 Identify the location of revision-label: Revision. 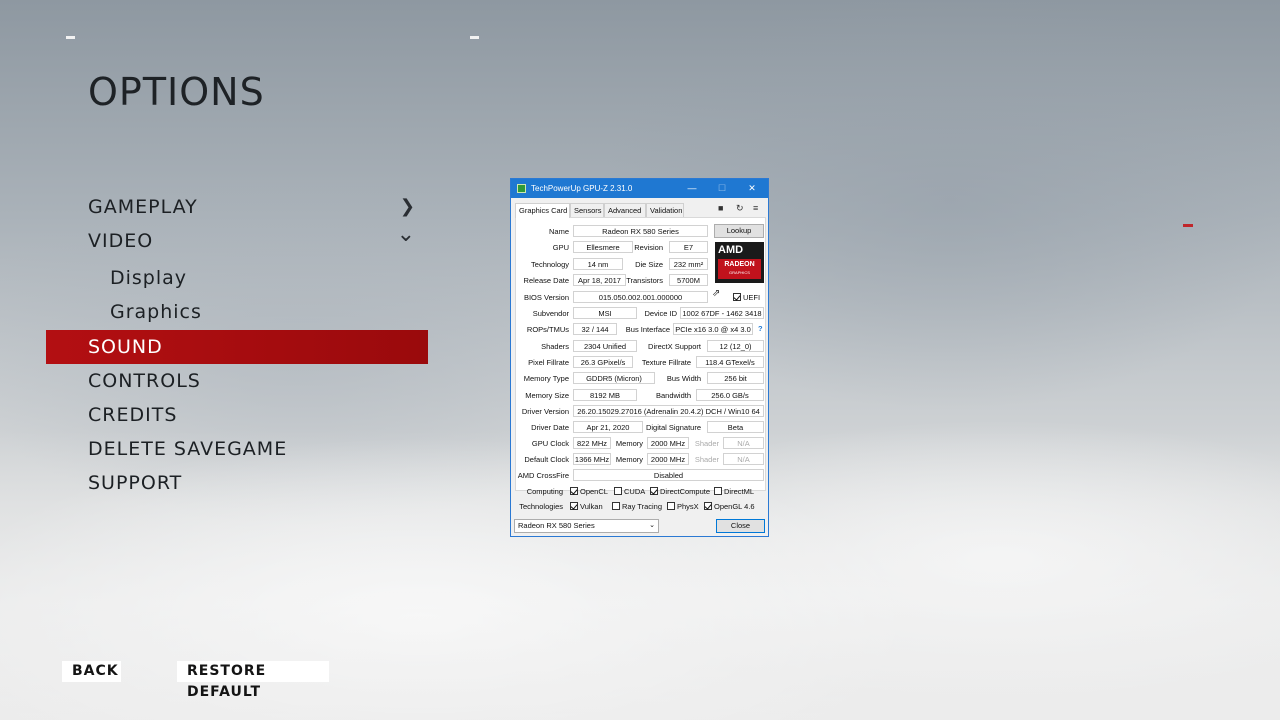
(648, 247).